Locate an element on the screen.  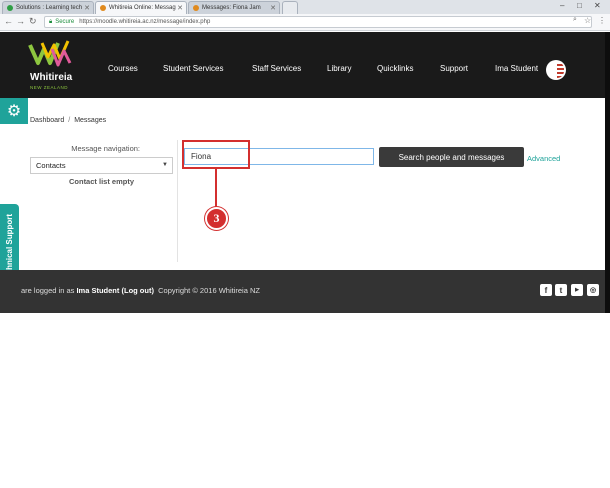
nav-student-services: Student Services is located at coordinates (193, 68).